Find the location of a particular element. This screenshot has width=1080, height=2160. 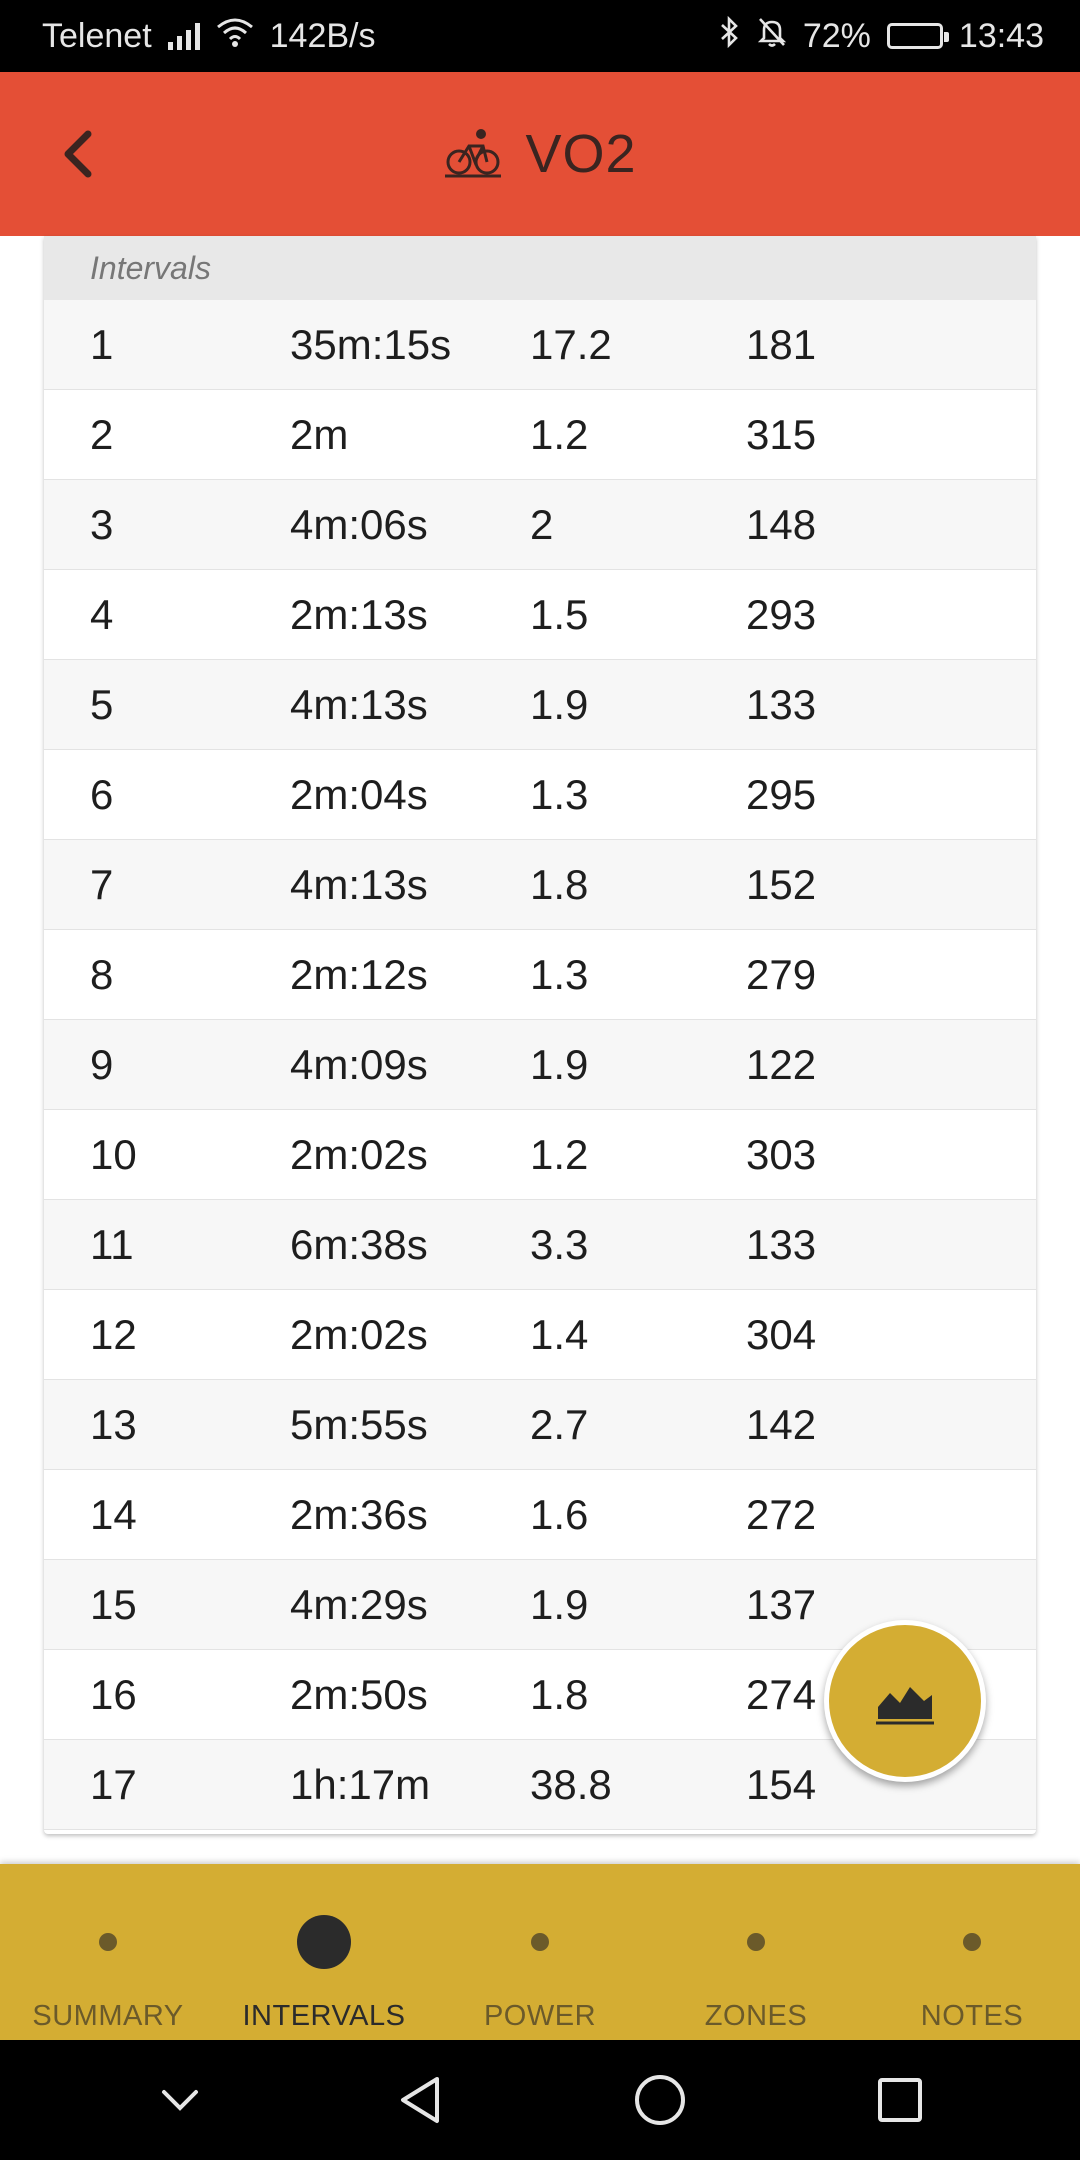

table-row: 6 2m:04s 1.3 295 is located at coordinates (540, 795).